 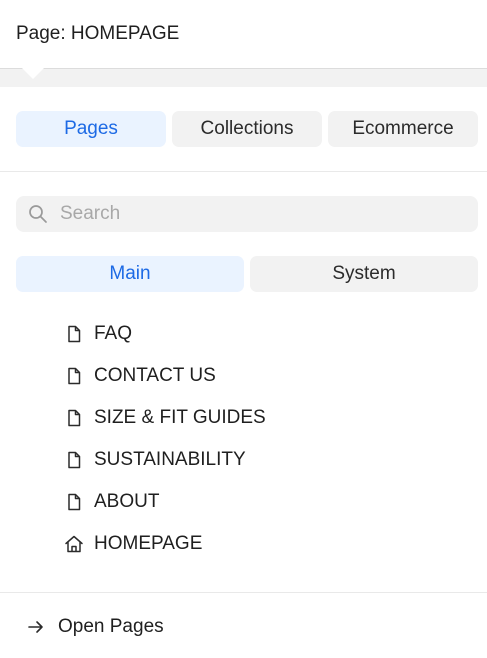 I want to click on search-input, so click(x=265, y=214).